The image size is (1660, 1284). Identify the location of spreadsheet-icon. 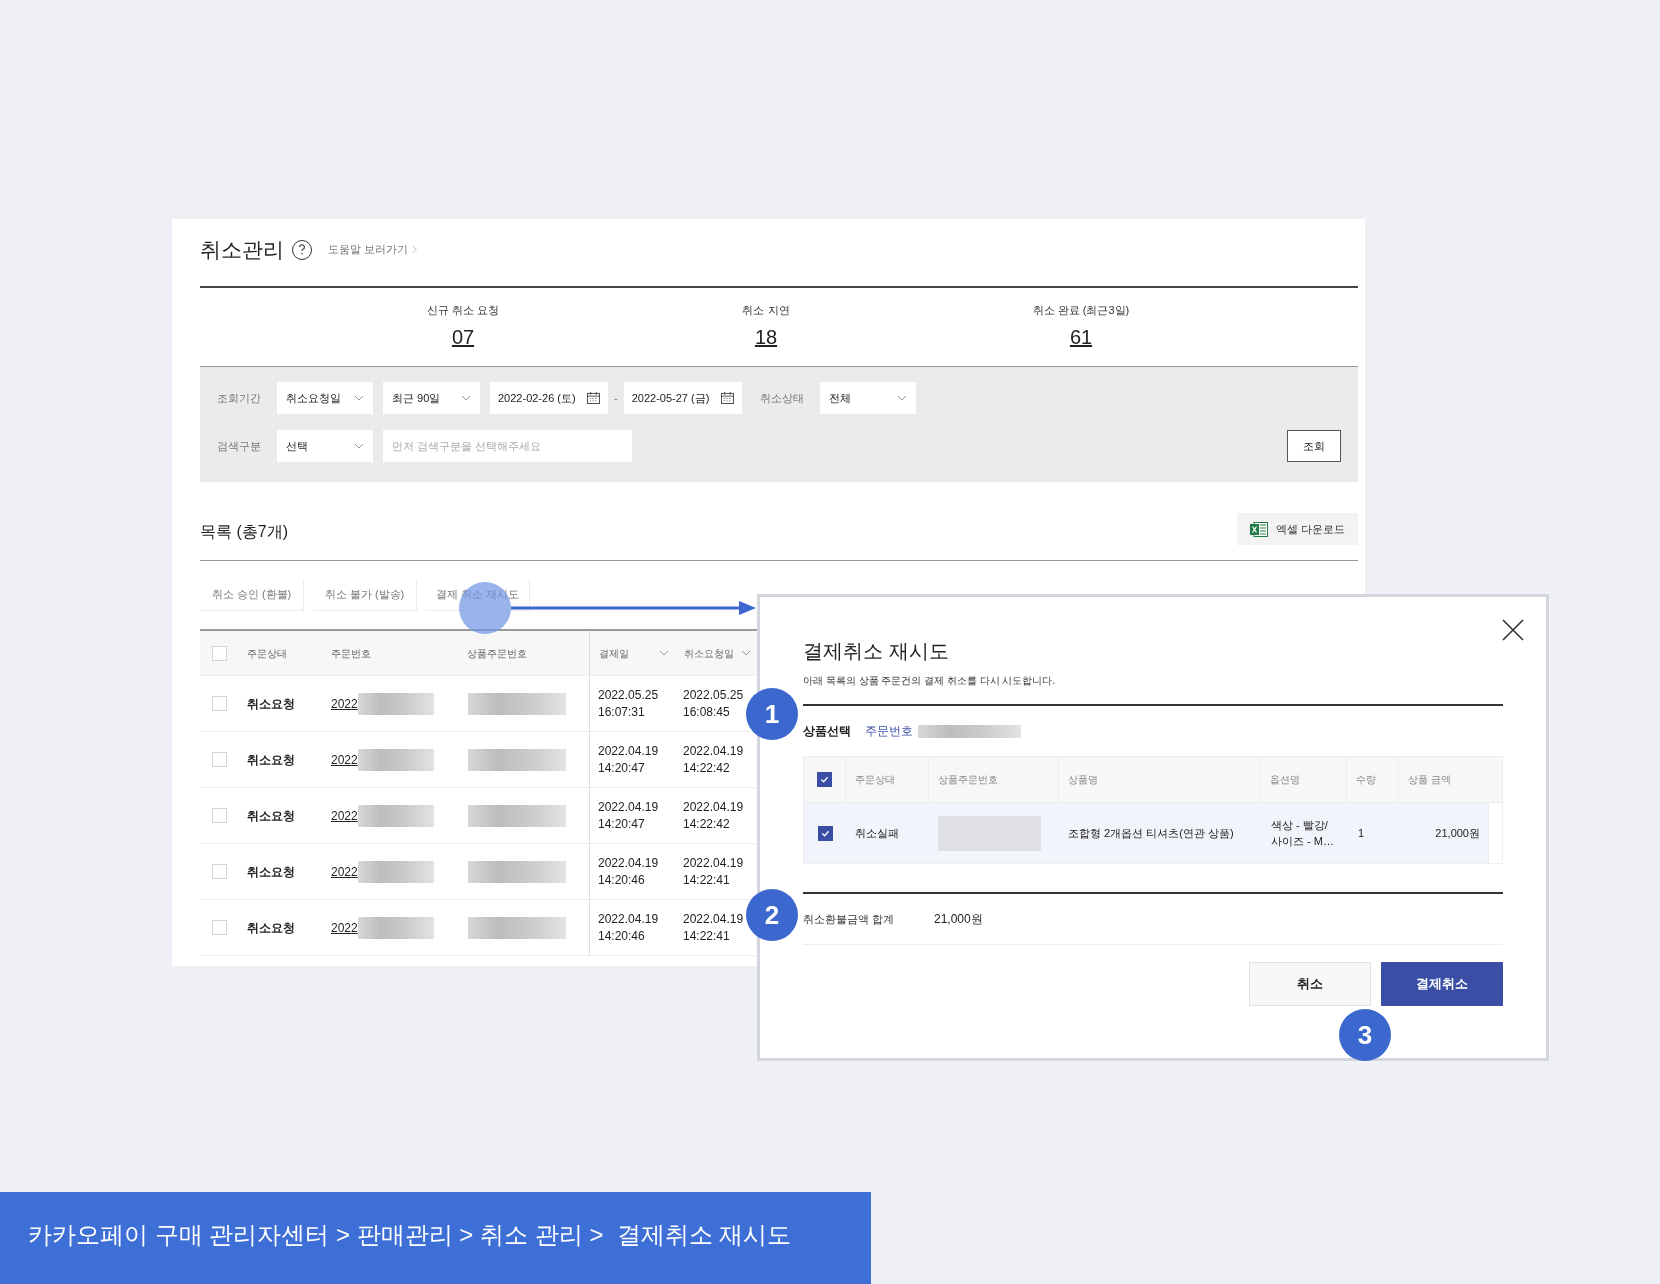
(1258, 529).